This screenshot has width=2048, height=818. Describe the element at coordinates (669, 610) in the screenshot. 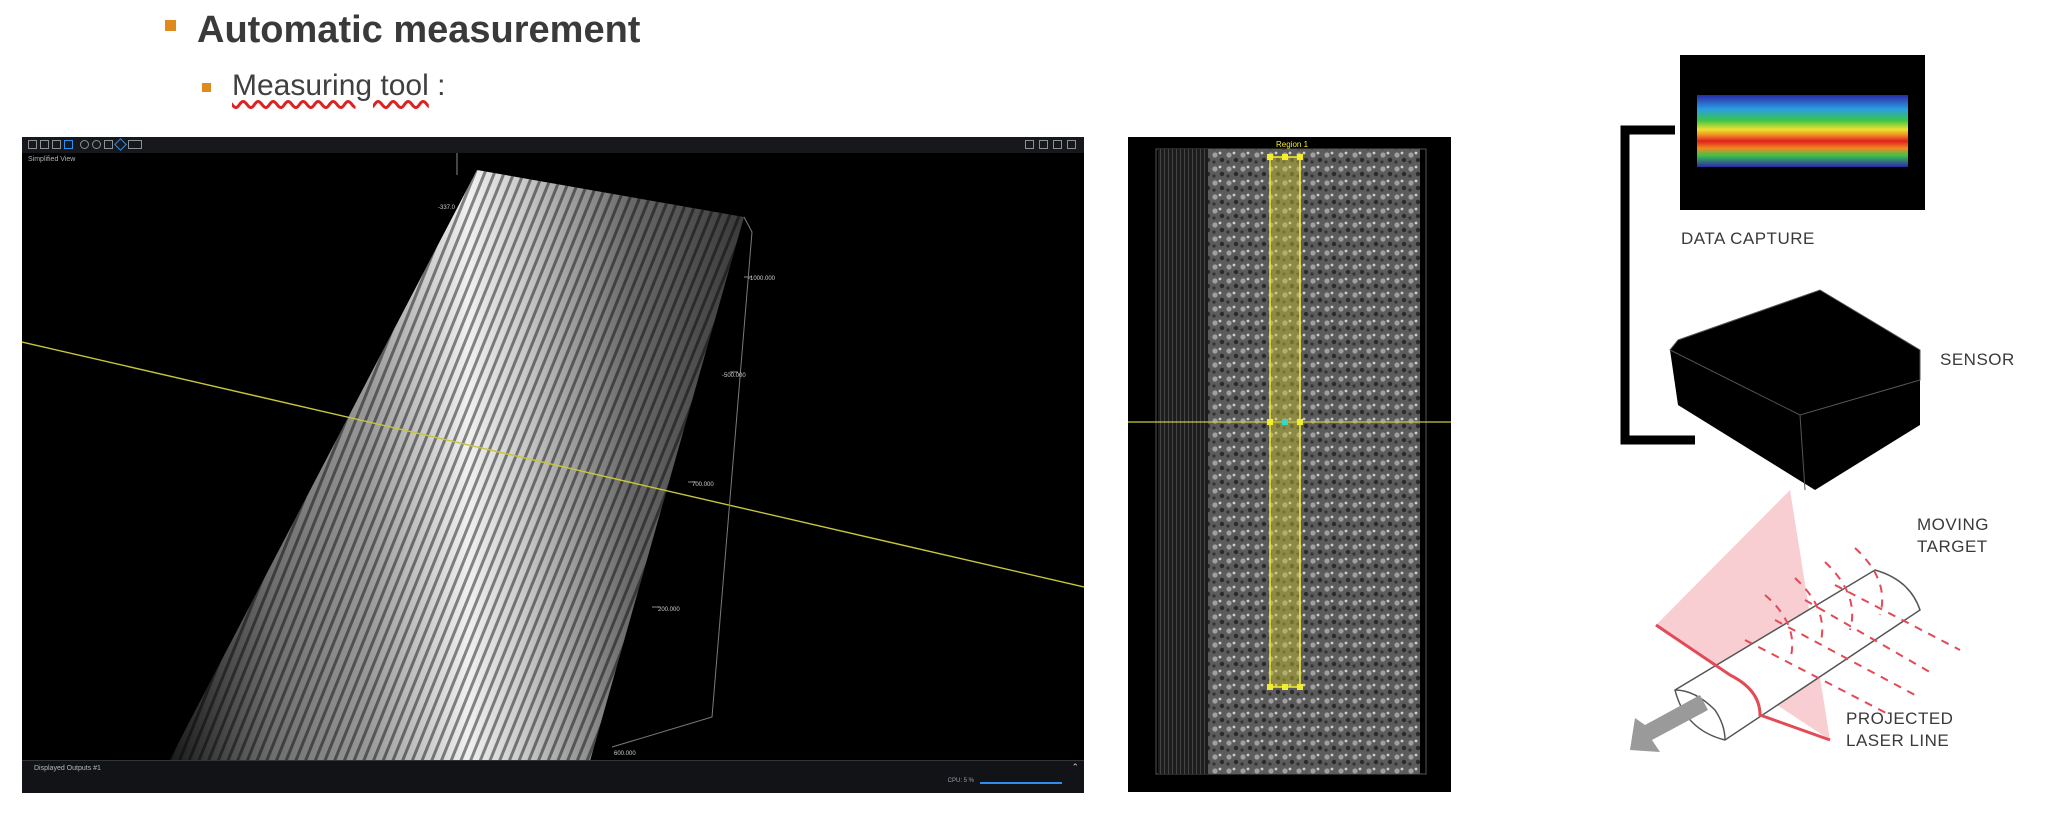

I see `axis-label: 200.000` at that location.